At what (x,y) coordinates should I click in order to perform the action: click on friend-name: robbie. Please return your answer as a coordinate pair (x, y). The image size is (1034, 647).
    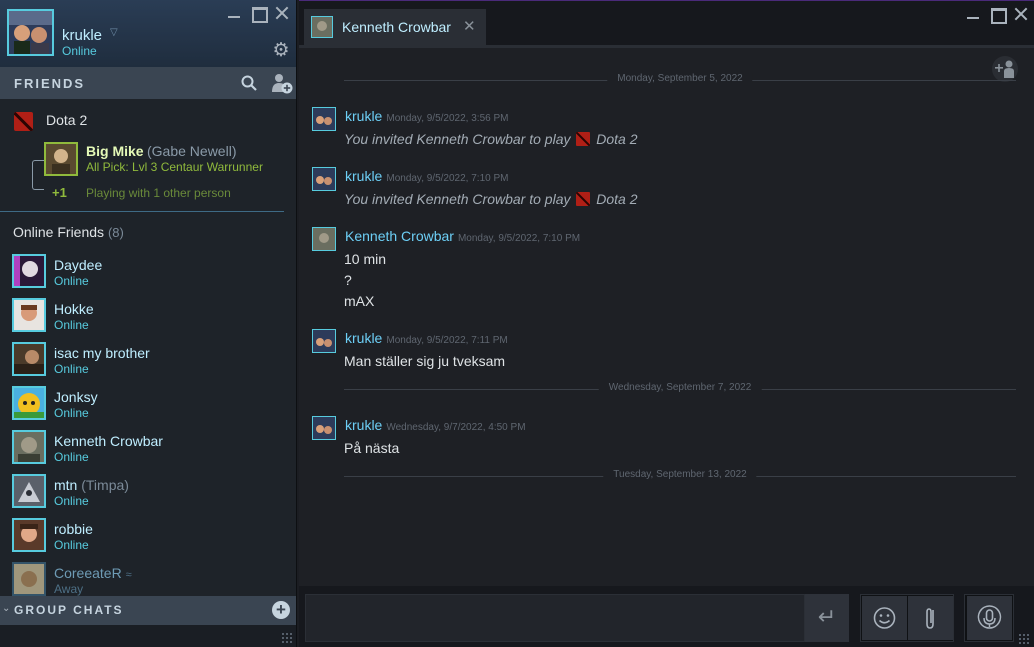
    Looking at the image, I should click on (73, 529).